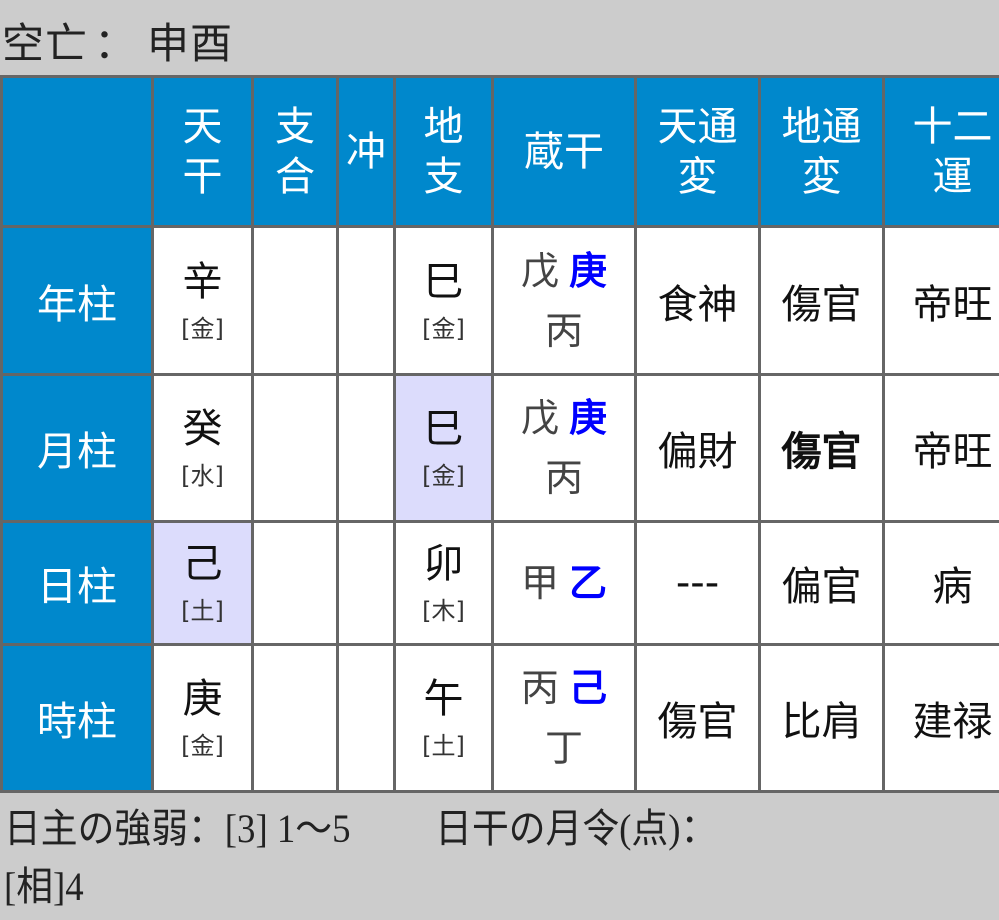 Image resolution: width=999 pixels, height=920 pixels. I want to click on chitsuhen-cell: 比肩, so click(821, 718).